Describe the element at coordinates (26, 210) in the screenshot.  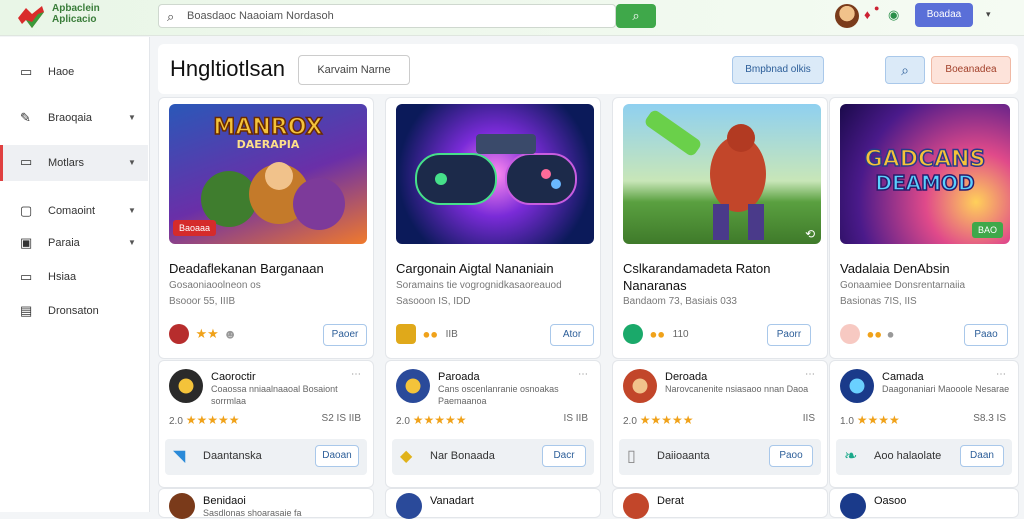
I see `calendar-icon: ▢` at that location.